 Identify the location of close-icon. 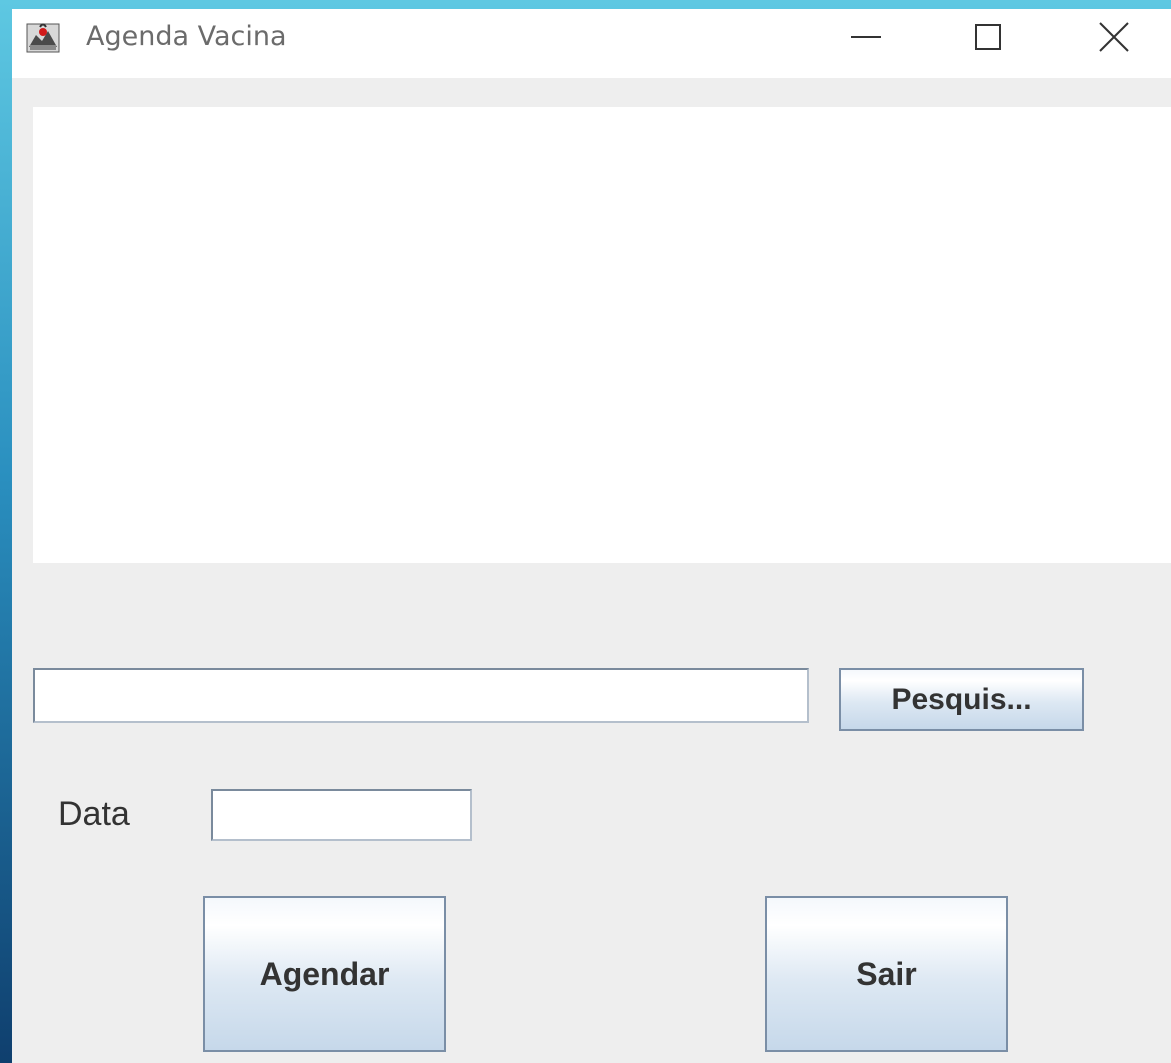
(1114, 36).